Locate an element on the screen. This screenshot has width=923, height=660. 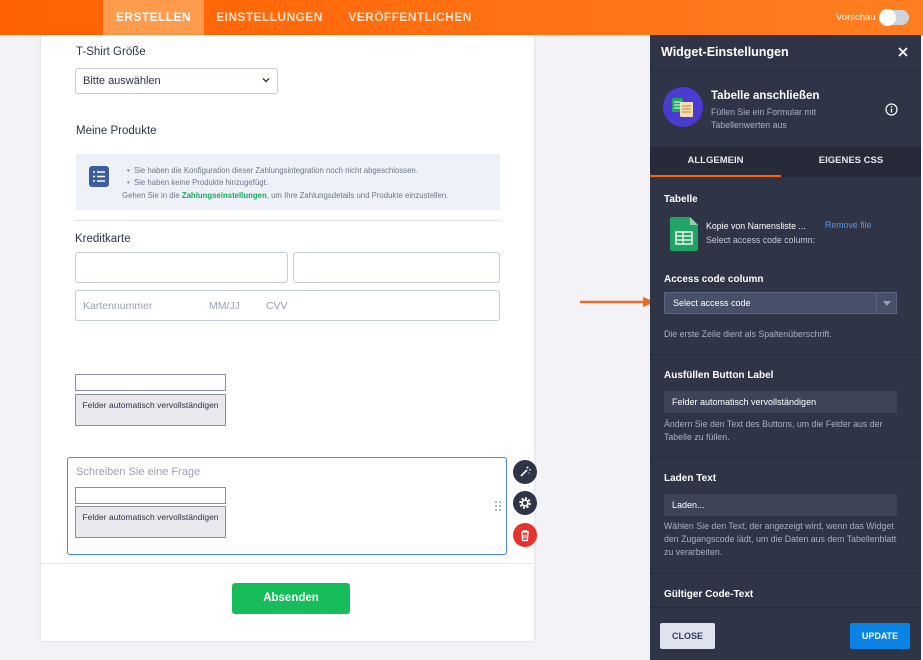
tshirt-size-label: T-Shirt Größe is located at coordinates (111, 52).